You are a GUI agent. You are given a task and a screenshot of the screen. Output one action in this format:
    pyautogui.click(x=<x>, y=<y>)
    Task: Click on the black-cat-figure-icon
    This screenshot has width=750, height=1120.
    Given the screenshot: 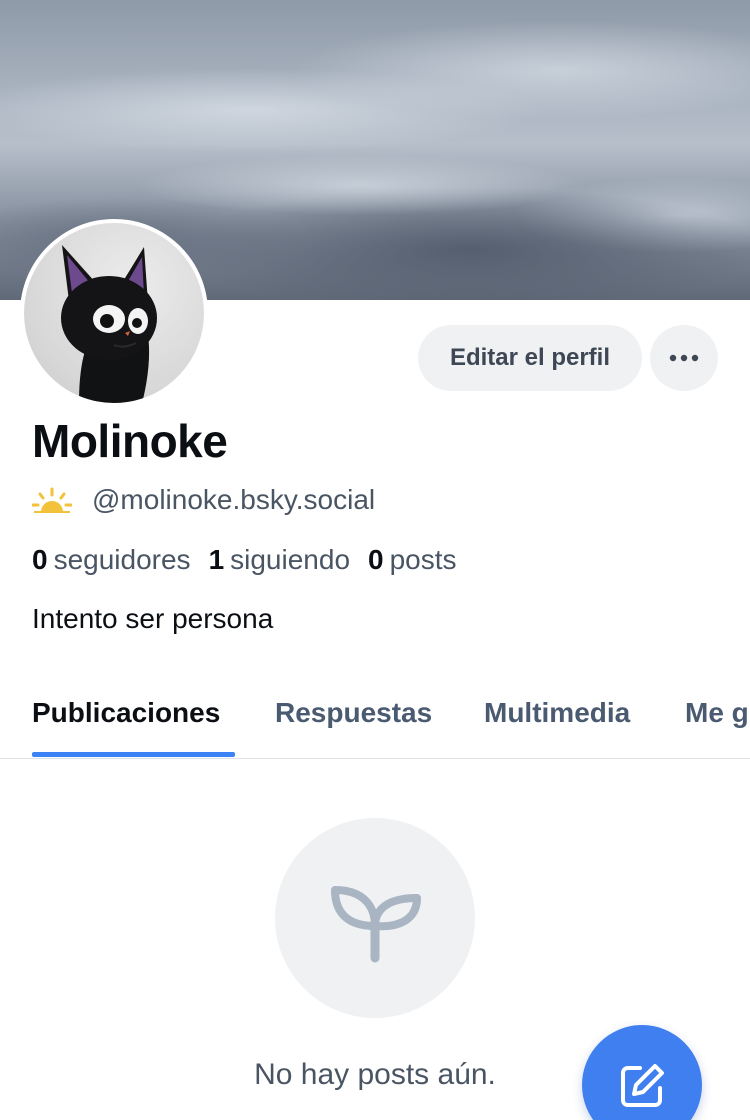 What is the action you would take?
    pyautogui.click(x=109, y=324)
    